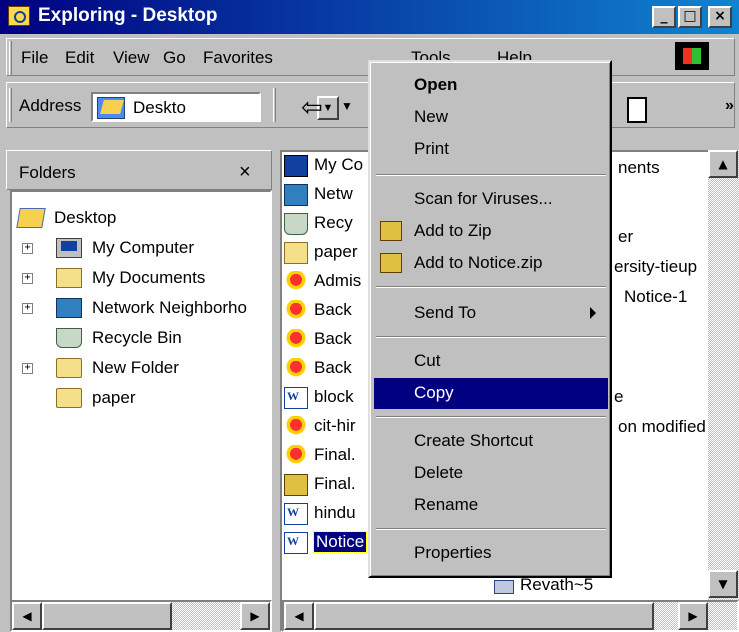  Describe the element at coordinates (159, 107) in the screenshot. I see `address-value: Deskto` at that location.